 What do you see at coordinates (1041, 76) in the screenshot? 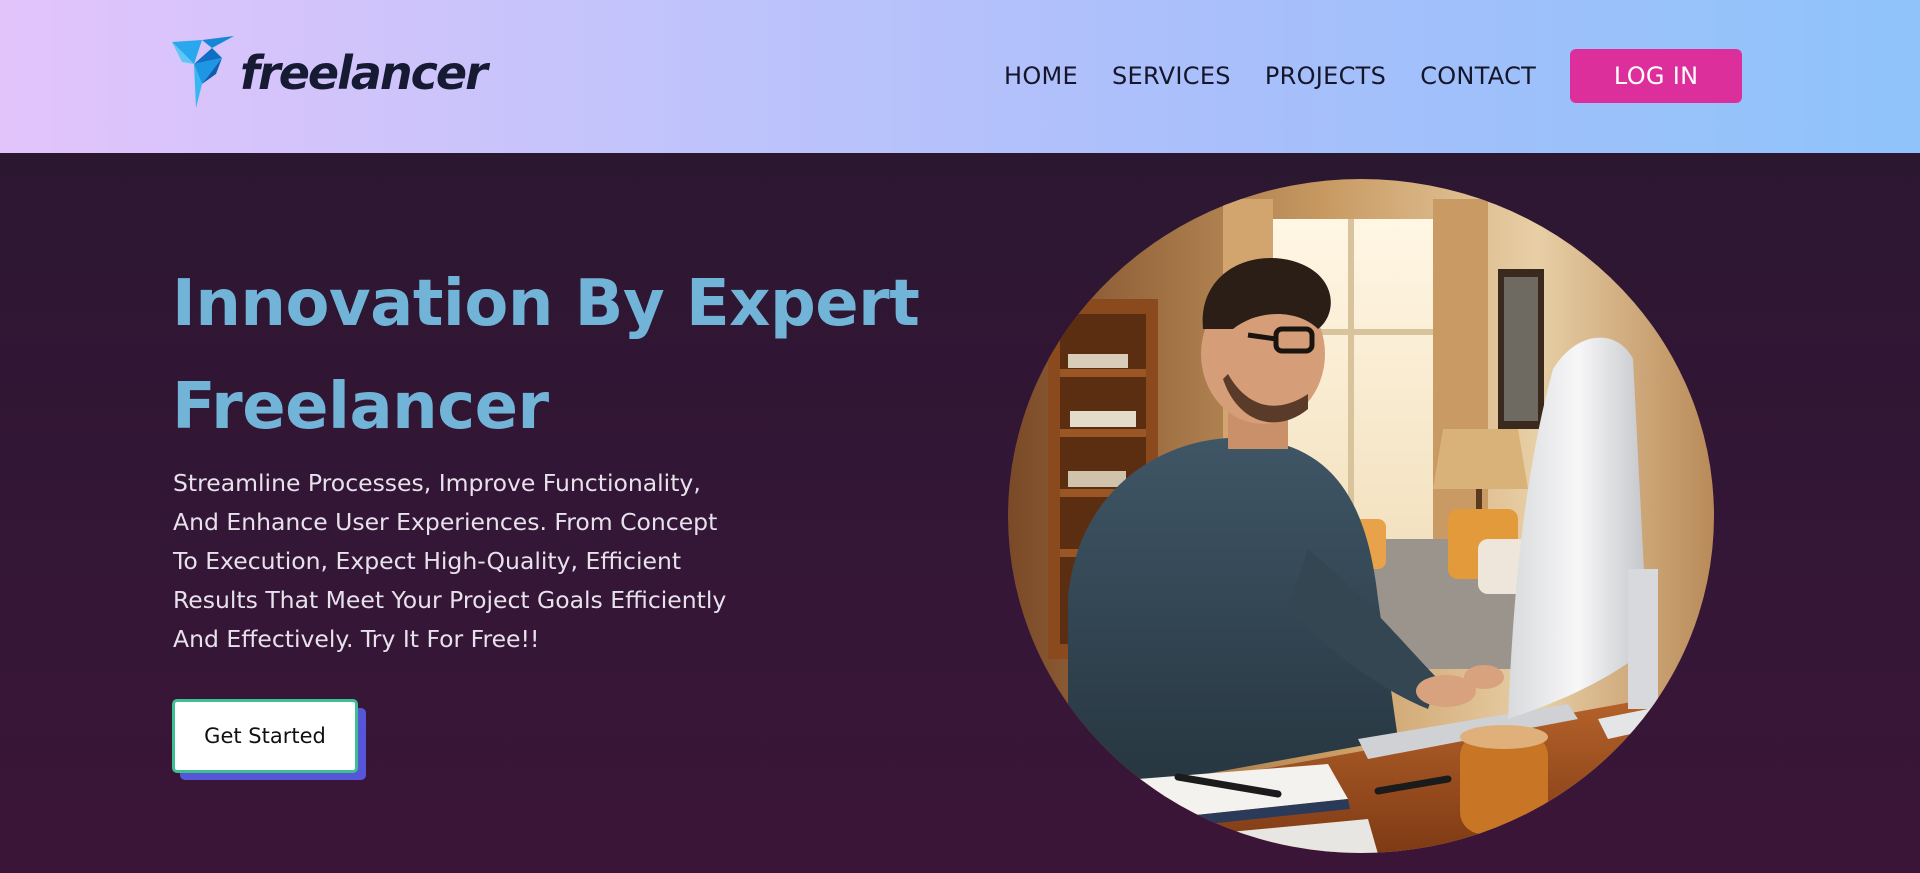
I see `nav-item-home: HOME` at bounding box center [1041, 76].